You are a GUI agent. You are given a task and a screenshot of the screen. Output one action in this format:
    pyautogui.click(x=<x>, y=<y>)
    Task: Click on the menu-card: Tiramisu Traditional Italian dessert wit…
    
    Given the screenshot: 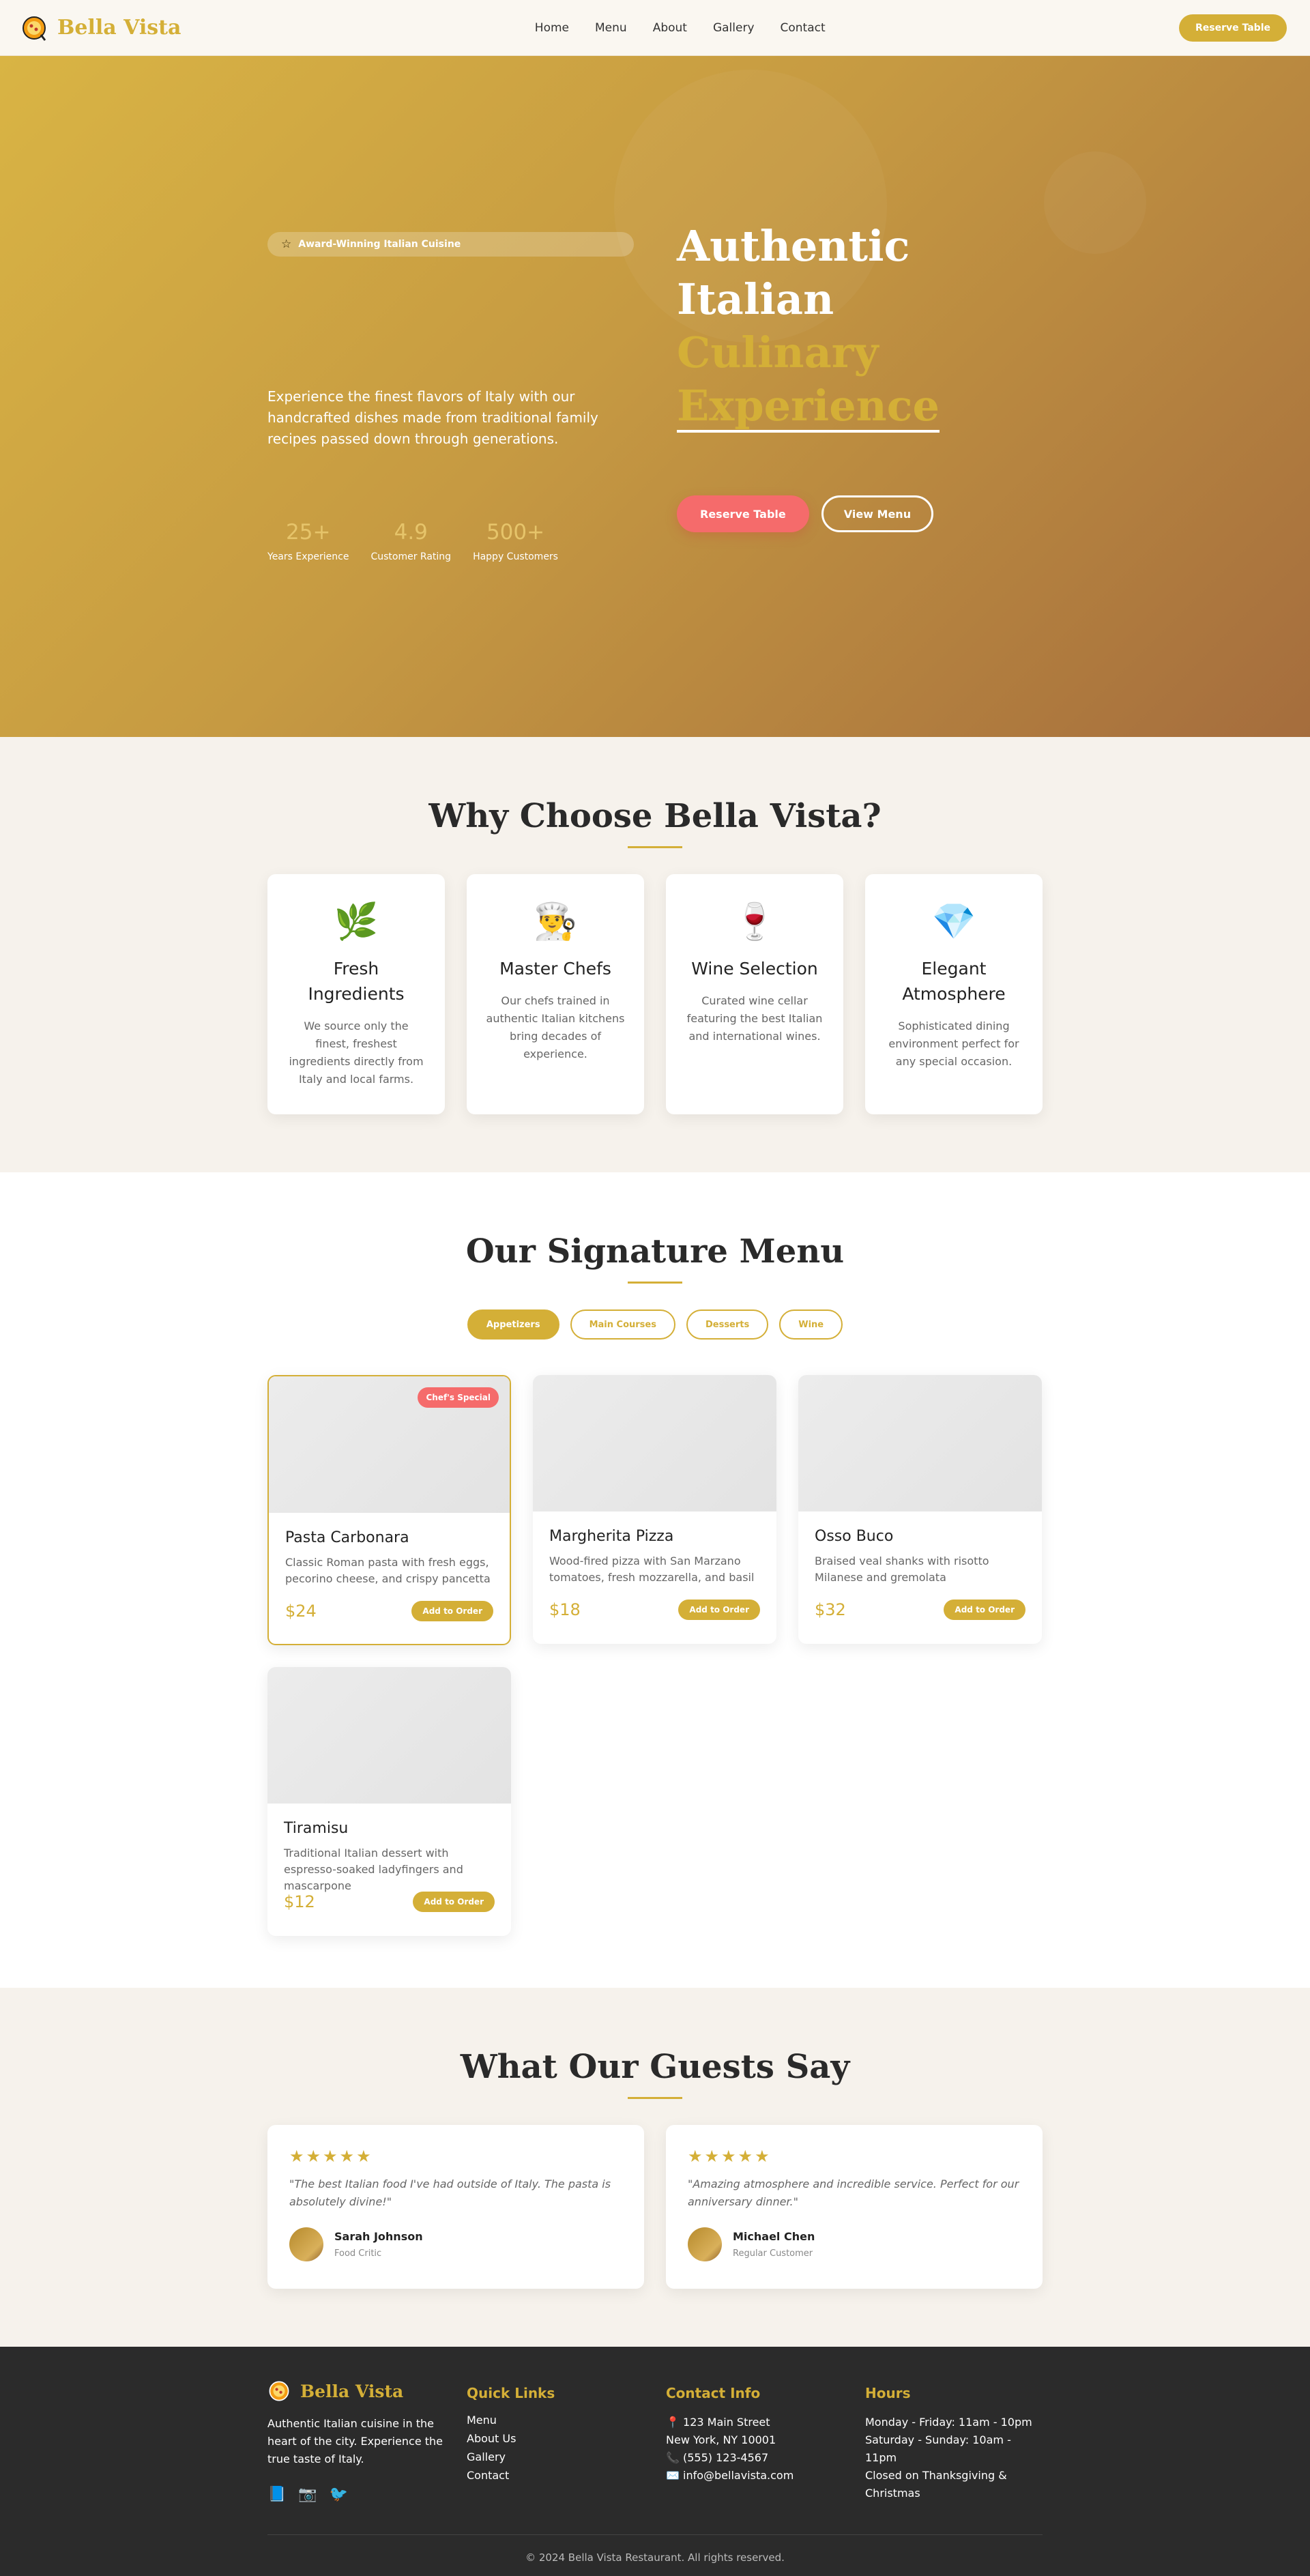 What is the action you would take?
    pyautogui.click(x=389, y=1801)
    